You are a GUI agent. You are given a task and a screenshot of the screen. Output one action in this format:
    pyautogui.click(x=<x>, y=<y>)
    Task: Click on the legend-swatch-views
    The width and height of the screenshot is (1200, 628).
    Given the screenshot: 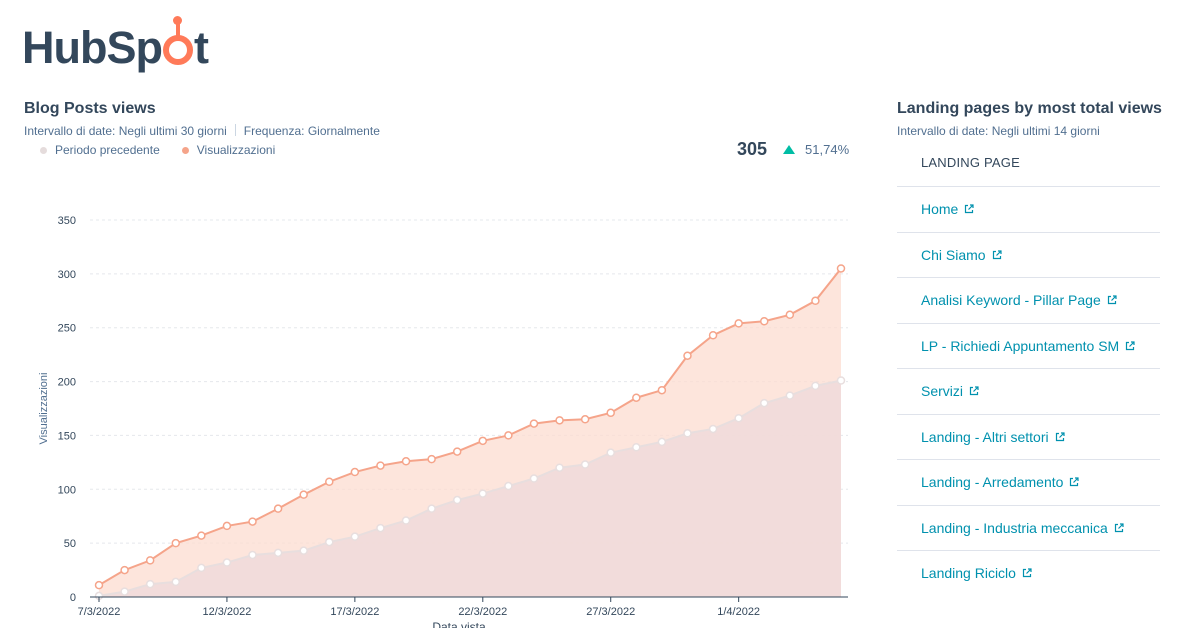 What is the action you would take?
    pyautogui.click(x=185, y=150)
    